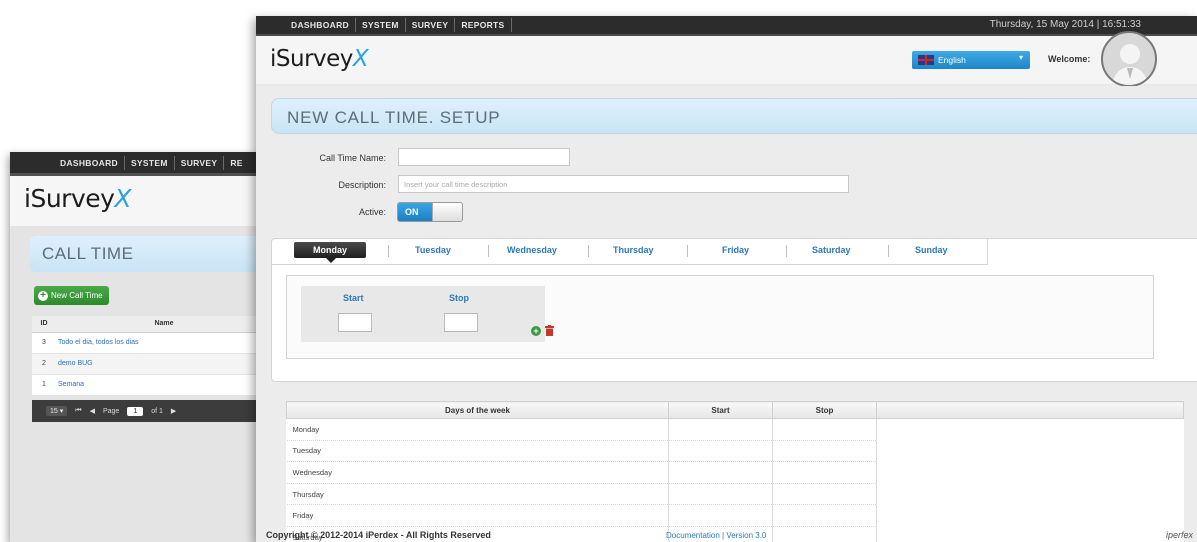  I want to click on page-size-select: 15 ▾, so click(57, 411).